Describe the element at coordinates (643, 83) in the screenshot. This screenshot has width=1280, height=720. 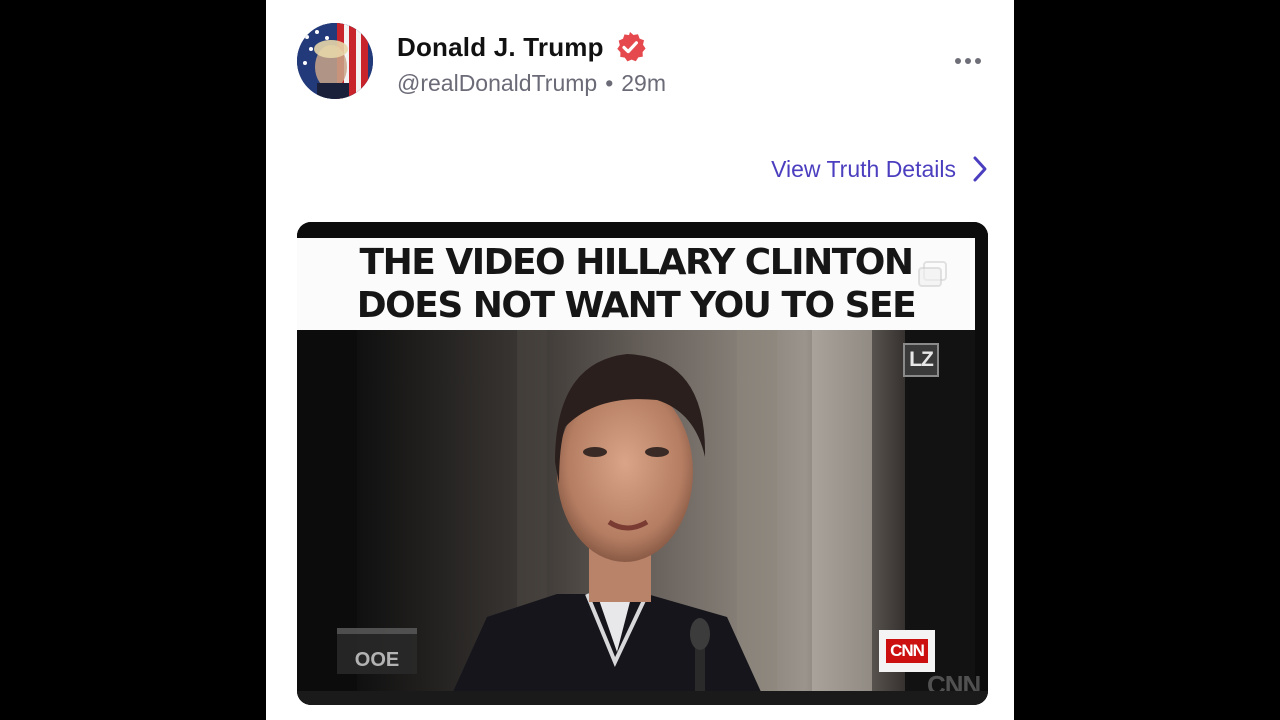
I see `post-timestamp: 29m` at that location.